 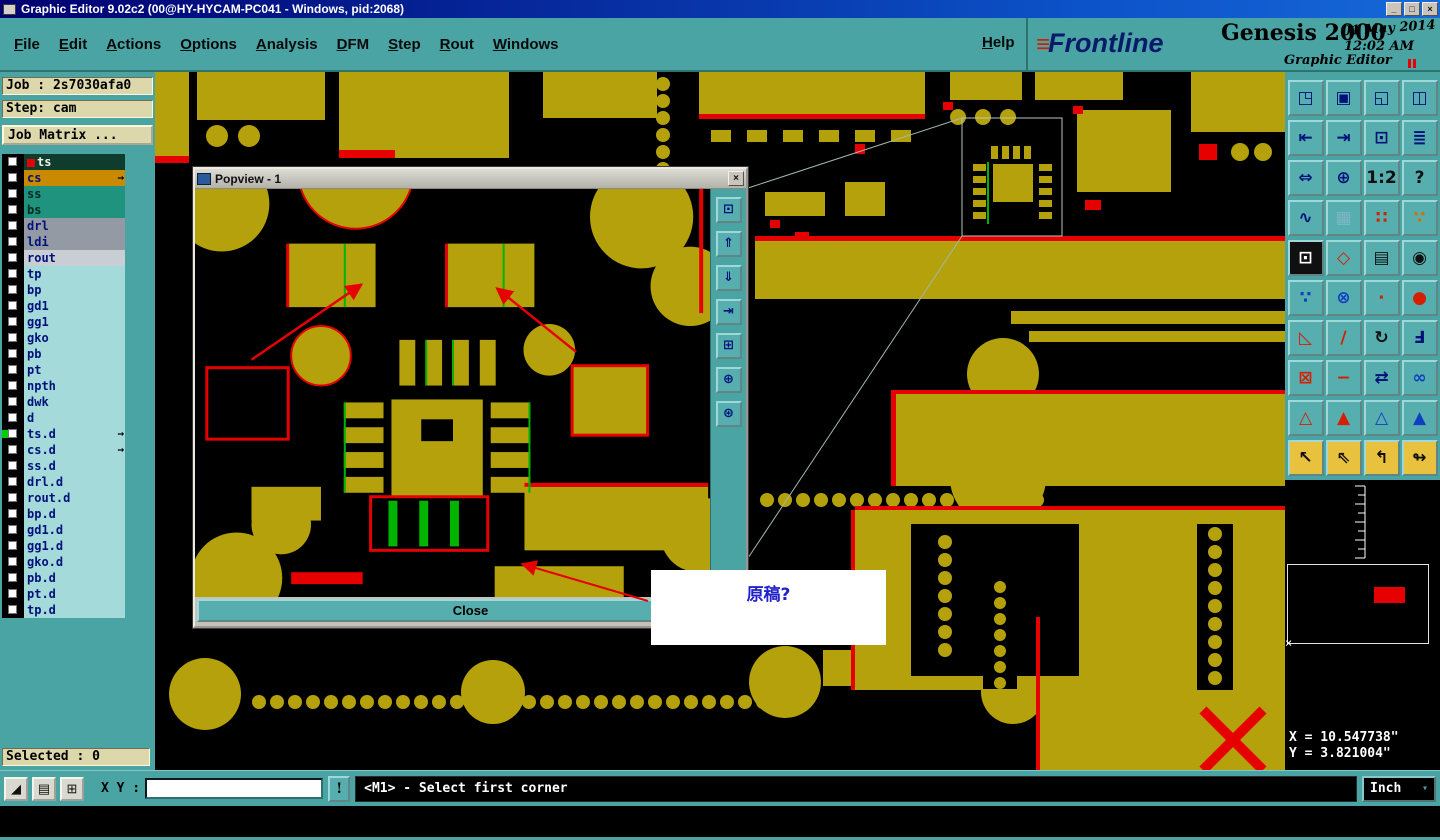 What do you see at coordinates (1394, 9) in the screenshot?
I see `minimize-button: _` at bounding box center [1394, 9].